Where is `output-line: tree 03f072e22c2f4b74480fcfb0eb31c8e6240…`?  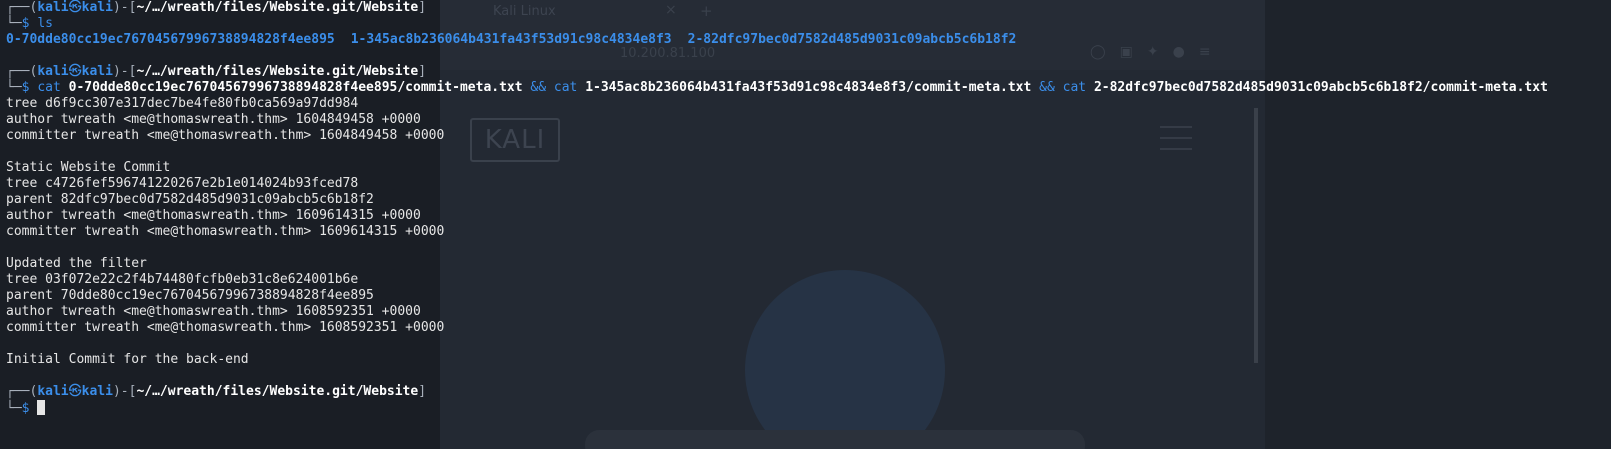
output-line: tree 03f072e22c2f4b74480fcfb0eb31c8e6240… is located at coordinates (182, 279).